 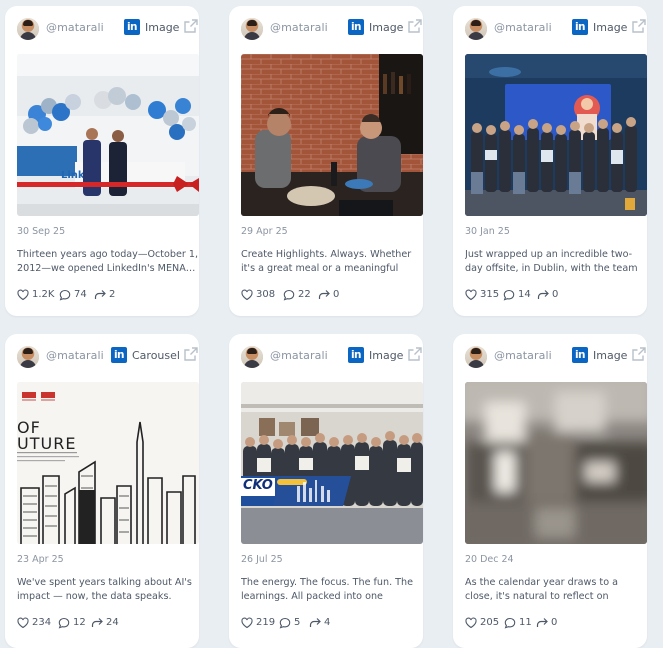 What do you see at coordinates (332, 623) in the screenshot?
I see `engagement-stats: 219 5 4` at bounding box center [332, 623].